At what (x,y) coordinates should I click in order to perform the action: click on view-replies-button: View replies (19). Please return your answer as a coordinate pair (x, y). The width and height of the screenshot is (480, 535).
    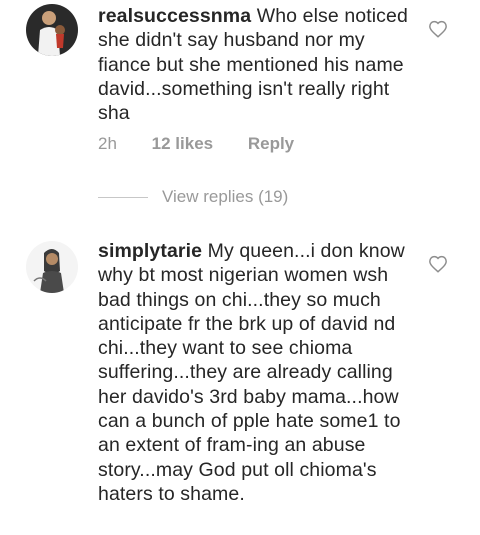
    Looking at the image, I should click on (193, 197).